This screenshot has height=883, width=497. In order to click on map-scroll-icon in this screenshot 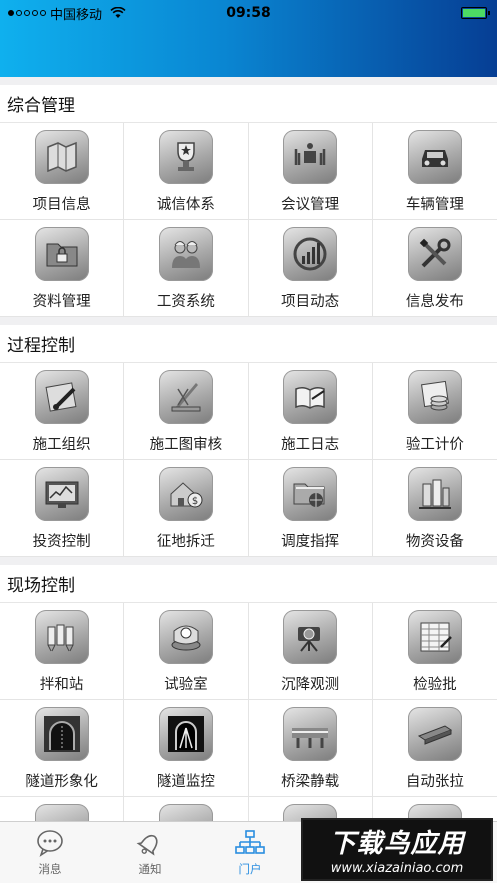, I will do `click(61, 157)`.